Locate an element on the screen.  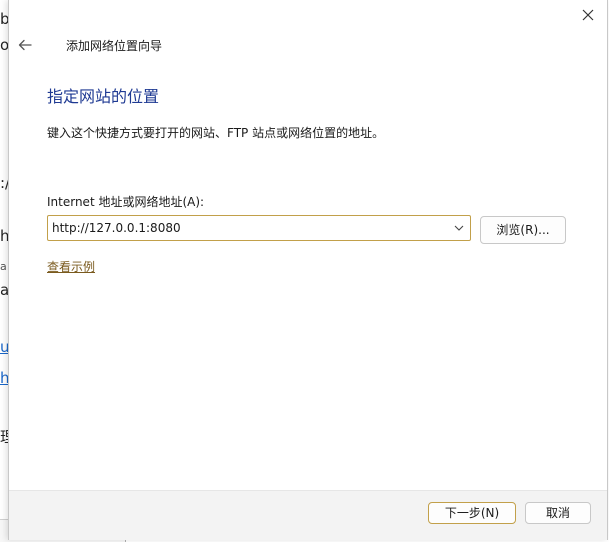
wizard-footer: 下一步(N) 取消 is located at coordinates (308, 515).